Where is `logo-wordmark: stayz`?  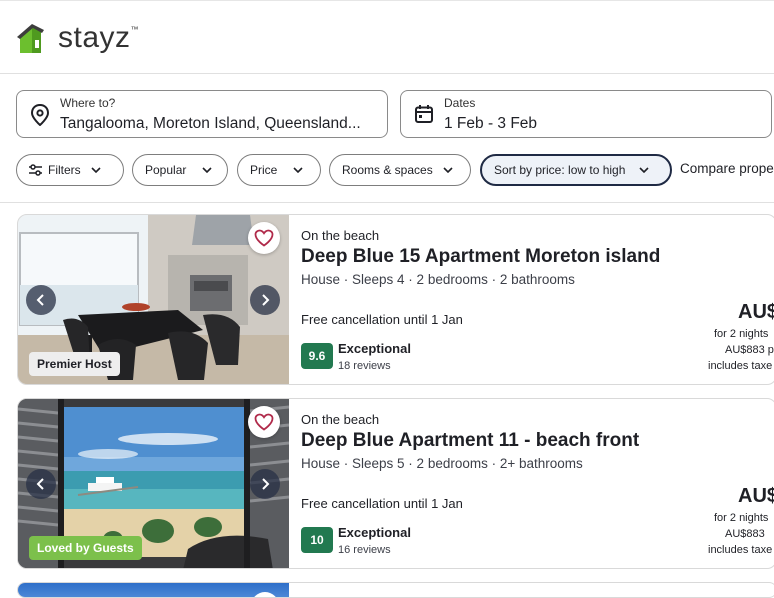 logo-wordmark: stayz is located at coordinates (94, 37).